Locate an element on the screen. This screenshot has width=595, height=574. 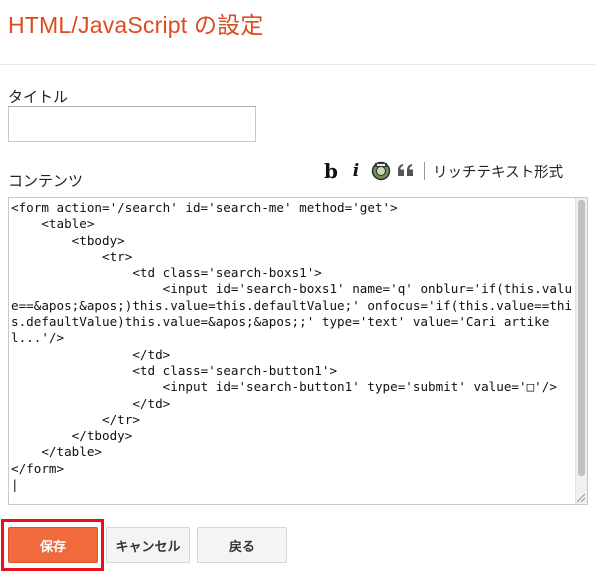
quote-icon is located at coordinates (405, 170).